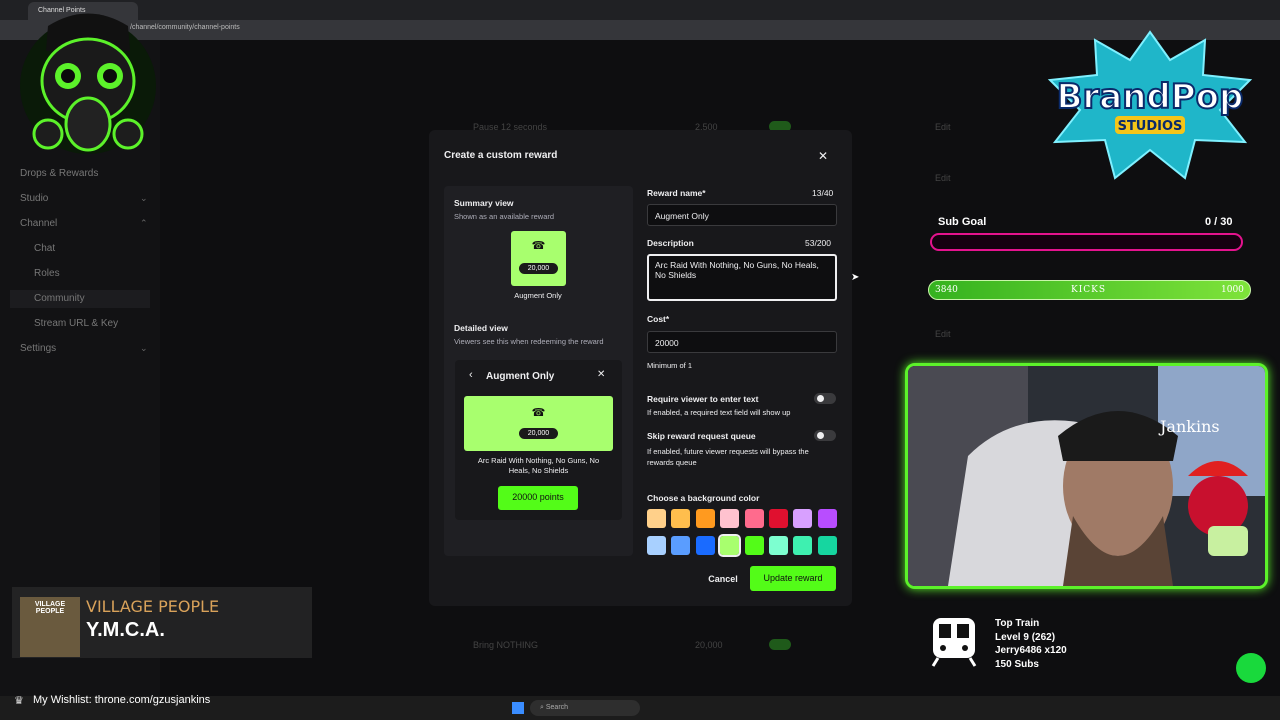  I want to click on music-title: Y.M.C.A., so click(125, 630).